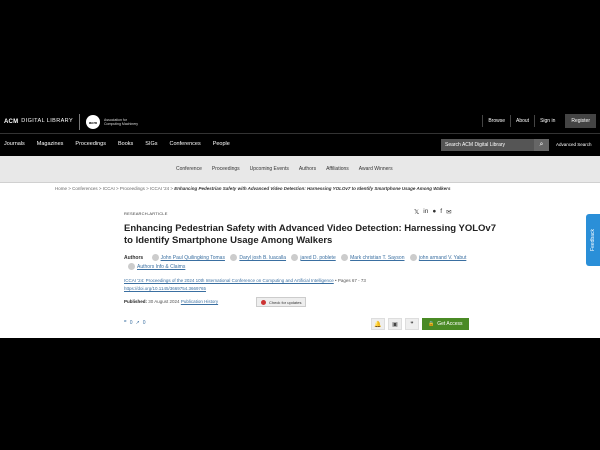 This screenshot has height=450, width=600. What do you see at coordinates (165, 288) in the screenshot?
I see `doi-link: https://doi.org/10.1145/3669754.3669765` at bounding box center [165, 288].